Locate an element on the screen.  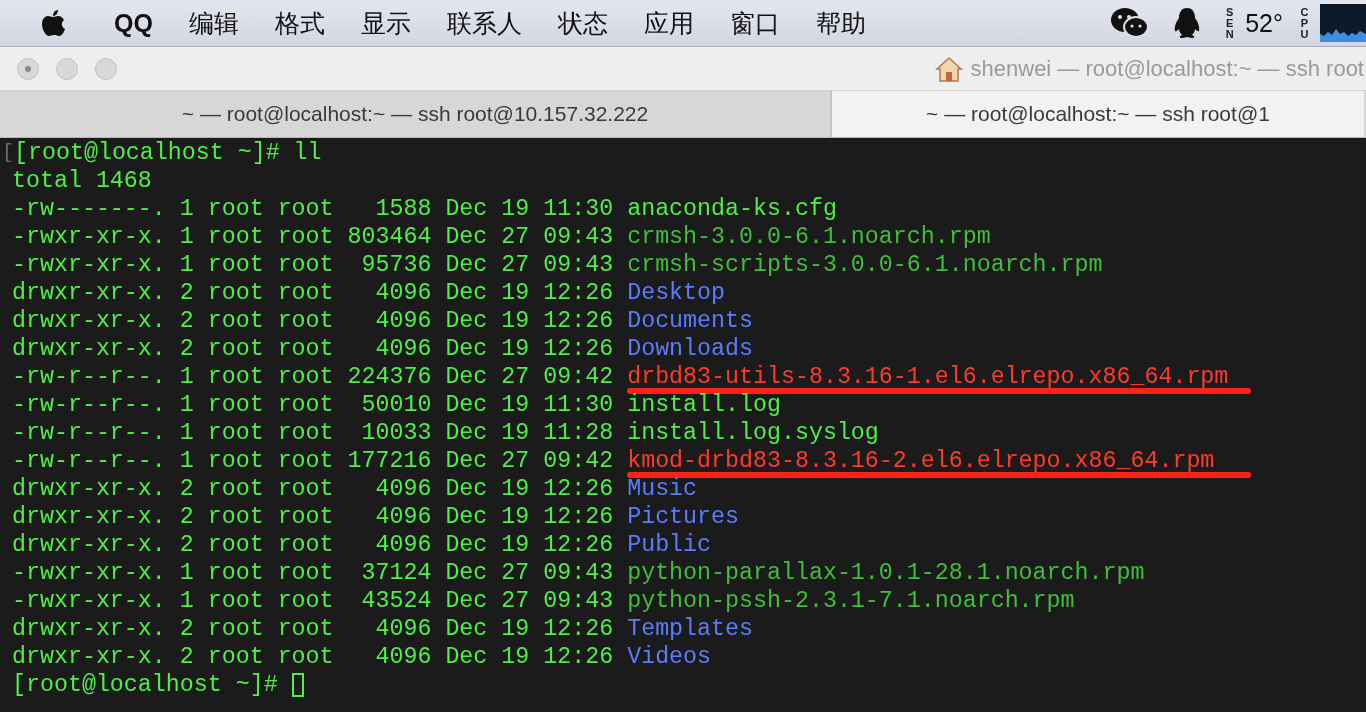
file-name: anaconda-ks.cfg is located at coordinates (732, 209).